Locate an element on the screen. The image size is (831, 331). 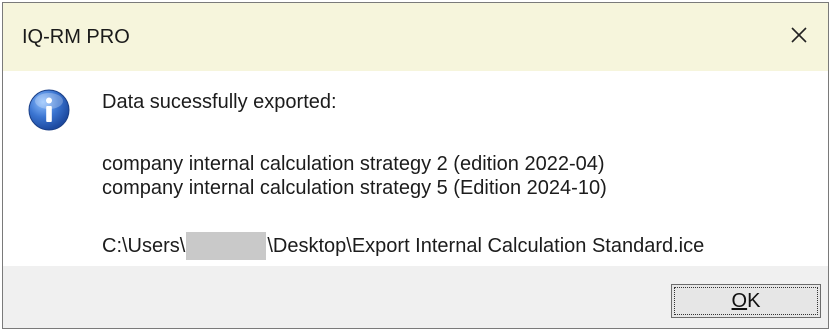
ok-button-label: OK is located at coordinates (746, 300).